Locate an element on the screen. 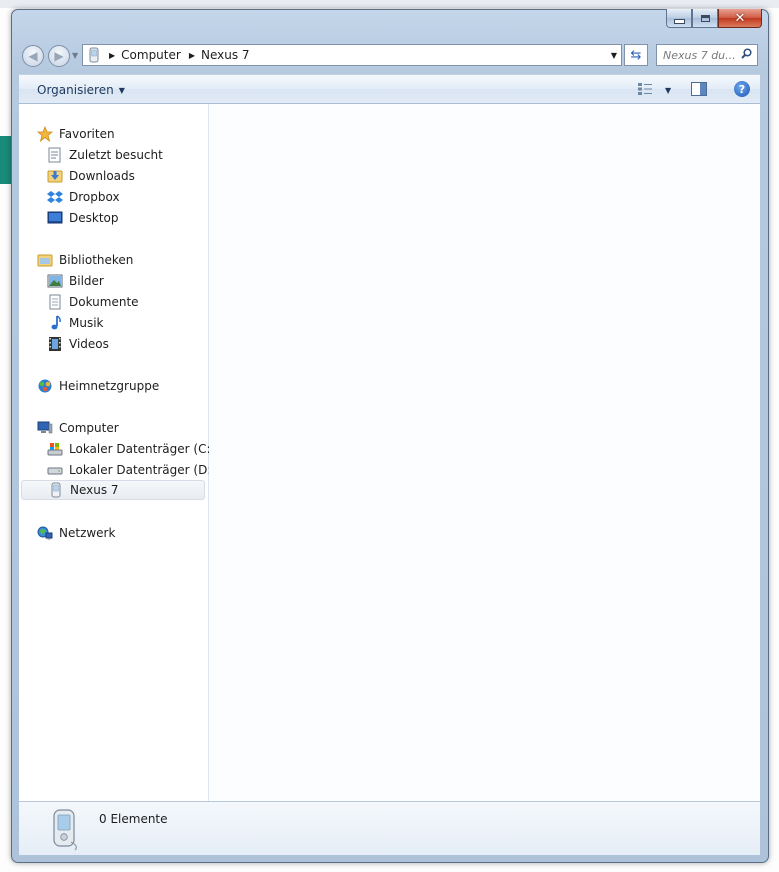 The width and height of the screenshot is (779, 872). nav-item-label: Videos is located at coordinates (89, 344).